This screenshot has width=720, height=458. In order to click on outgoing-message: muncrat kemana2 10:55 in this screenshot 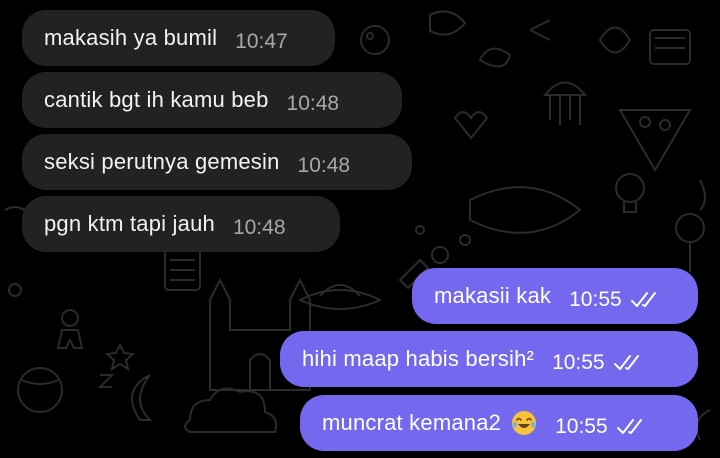, I will do `click(499, 423)`.